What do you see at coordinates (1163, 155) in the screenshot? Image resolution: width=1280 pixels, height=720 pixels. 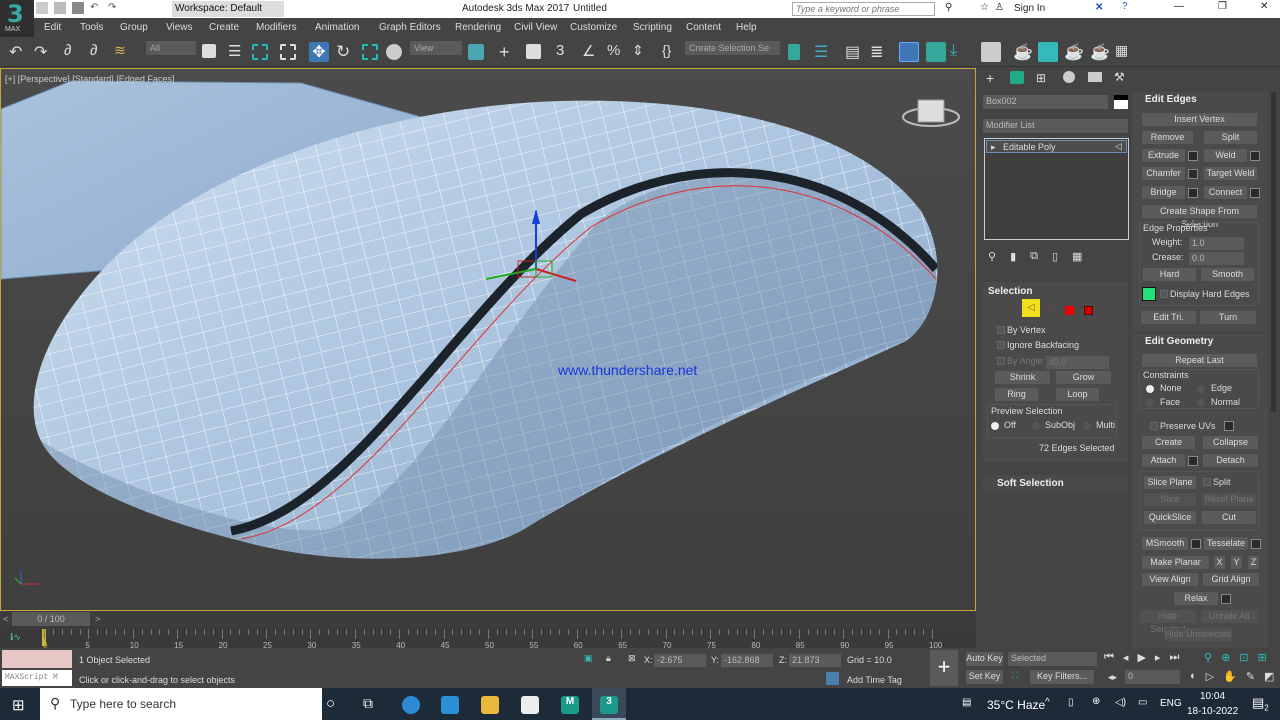 I see `extrude-button: Extrude` at bounding box center [1163, 155].